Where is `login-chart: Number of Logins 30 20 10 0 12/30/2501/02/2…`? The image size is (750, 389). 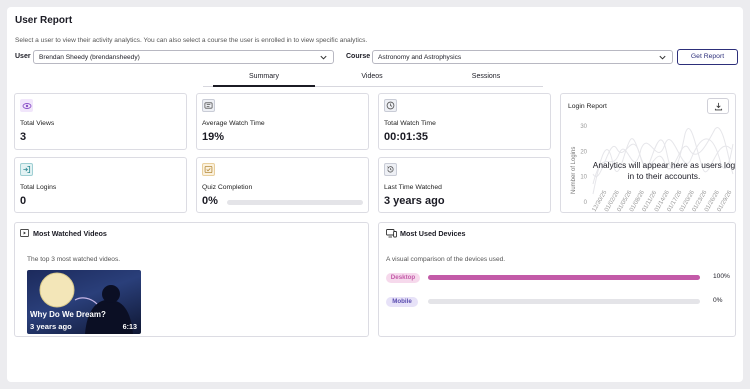 login-chart: Number of Logins 30 20 10 0 12/30/2501/02/2… is located at coordinates (652, 168).